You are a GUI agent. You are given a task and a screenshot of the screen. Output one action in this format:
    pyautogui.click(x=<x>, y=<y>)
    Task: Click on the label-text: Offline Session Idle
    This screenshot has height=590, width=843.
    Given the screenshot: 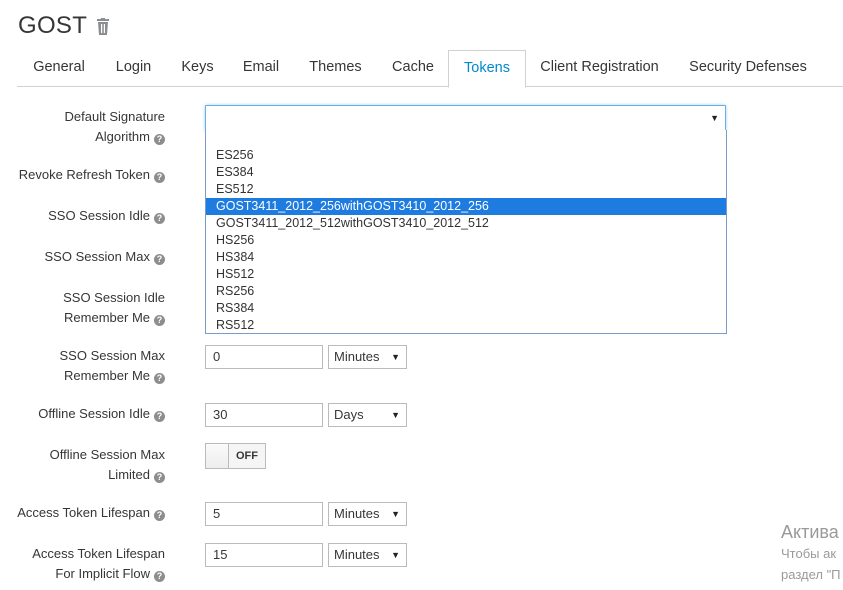 What is the action you would take?
    pyautogui.click(x=94, y=413)
    